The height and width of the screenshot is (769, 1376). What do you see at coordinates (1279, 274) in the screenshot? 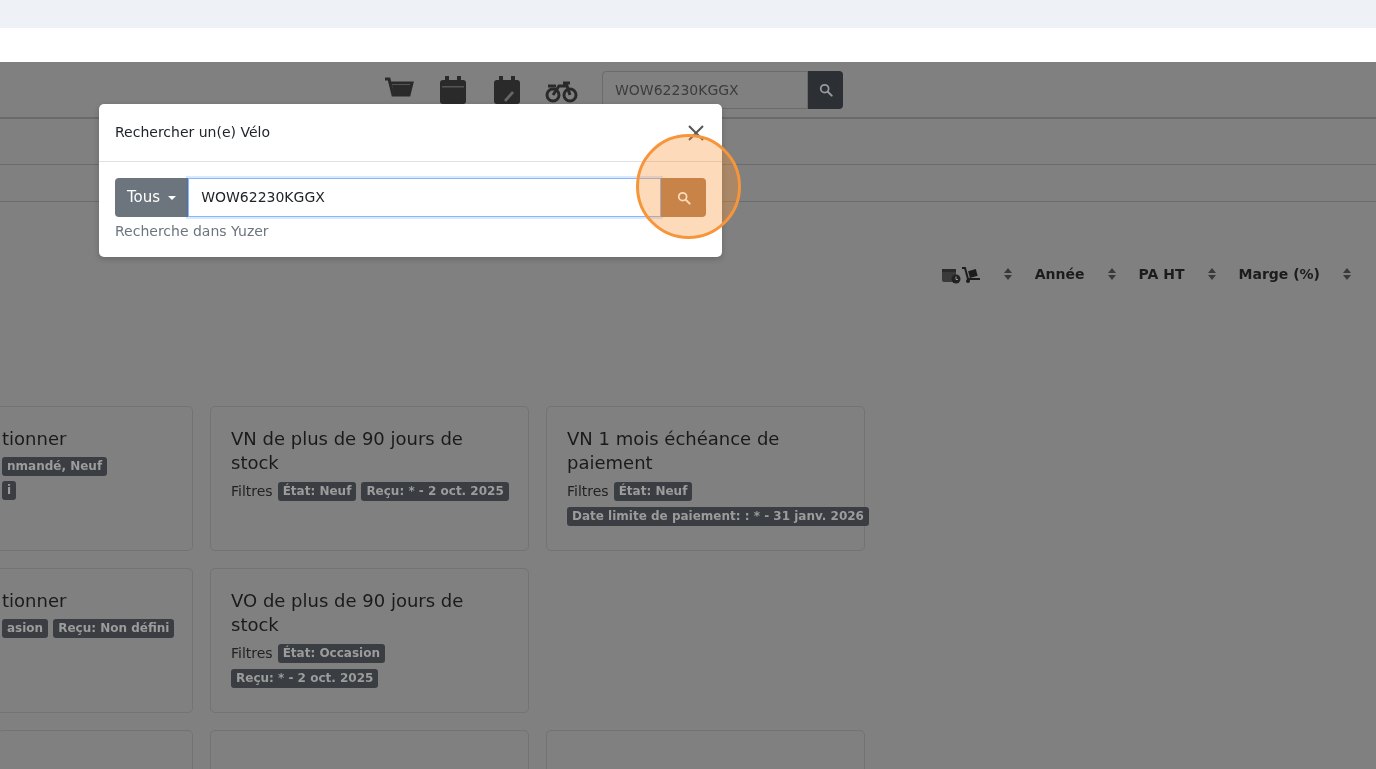
I see `column-header: Marge (%)` at bounding box center [1279, 274].